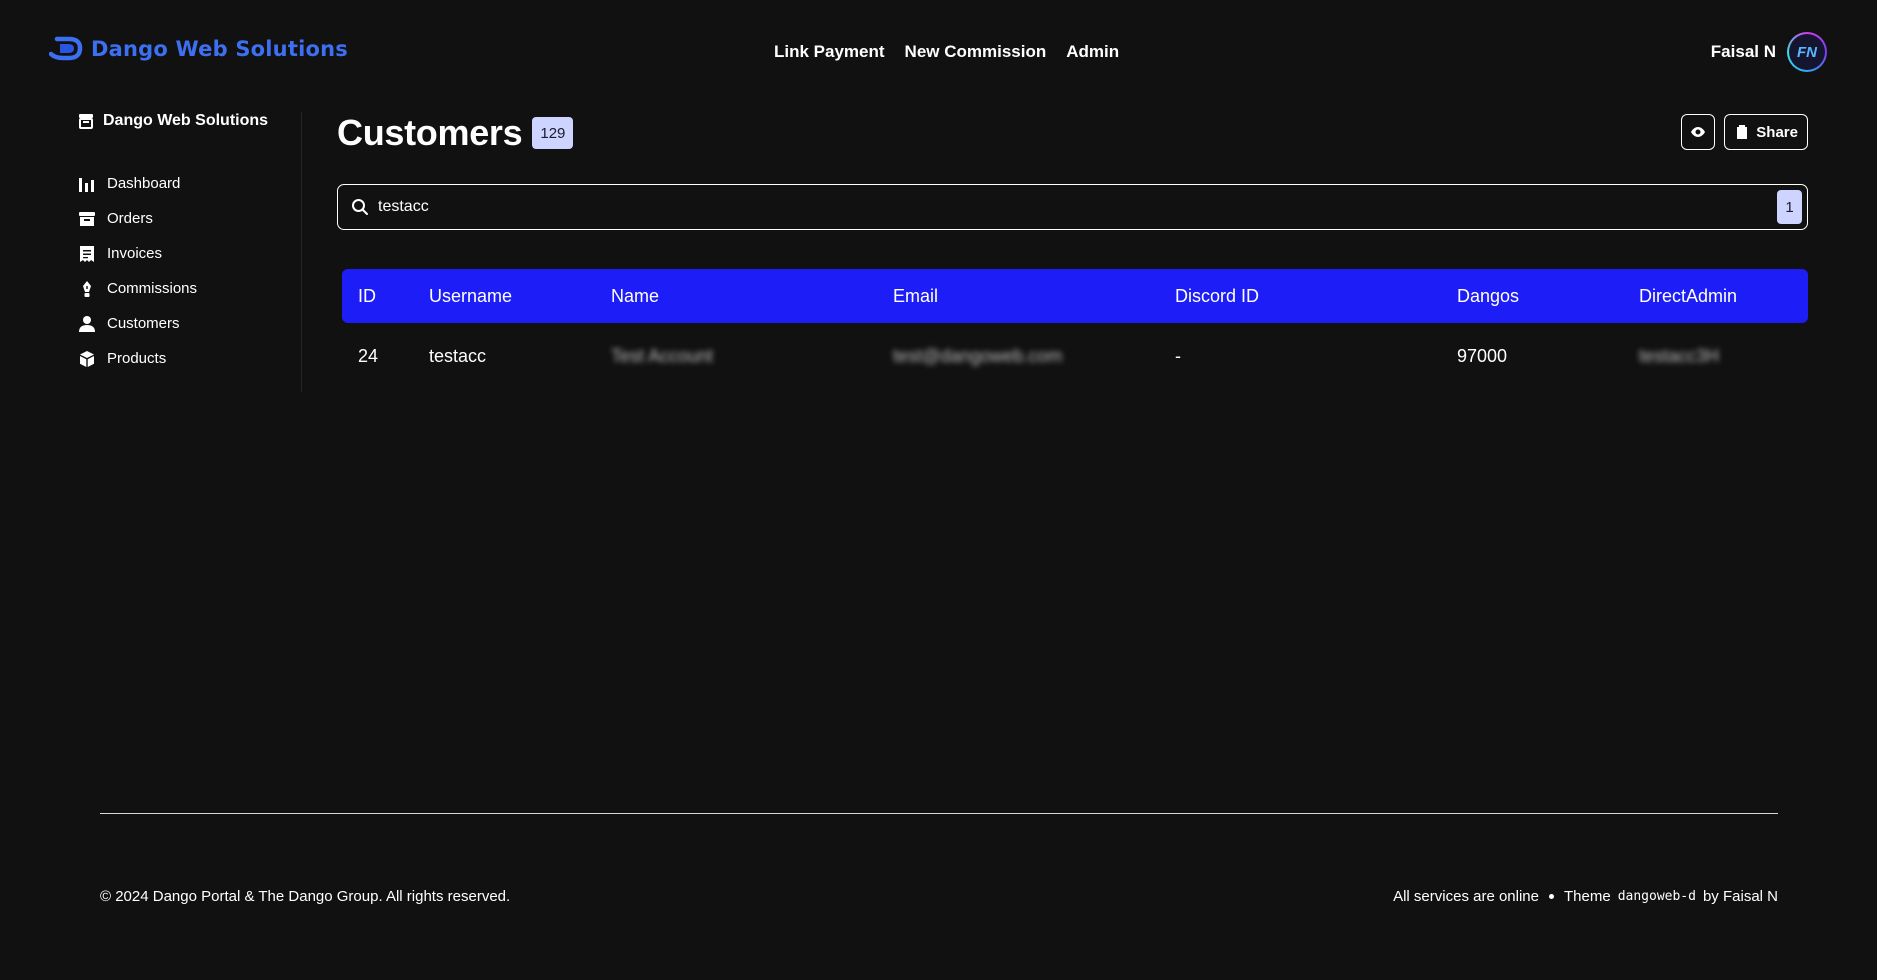 This screenshot has height=980, width=1877. I want to click on sidebar-item-products: Products, so click(189, 358).